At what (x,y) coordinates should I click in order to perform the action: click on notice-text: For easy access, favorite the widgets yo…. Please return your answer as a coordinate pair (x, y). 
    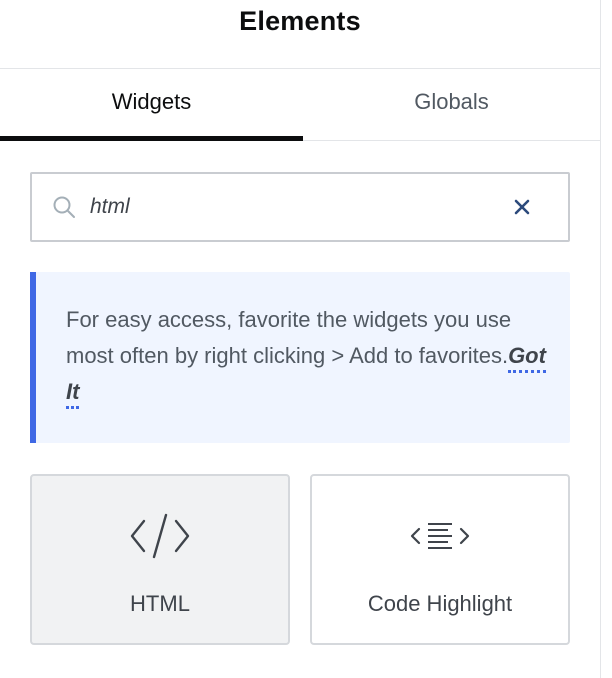
    Looking at the image, I should click on (289, 337).